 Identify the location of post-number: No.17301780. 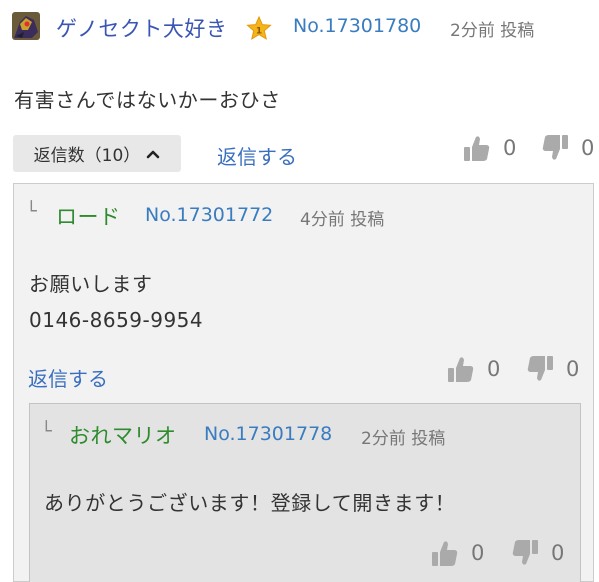
(357, 26).